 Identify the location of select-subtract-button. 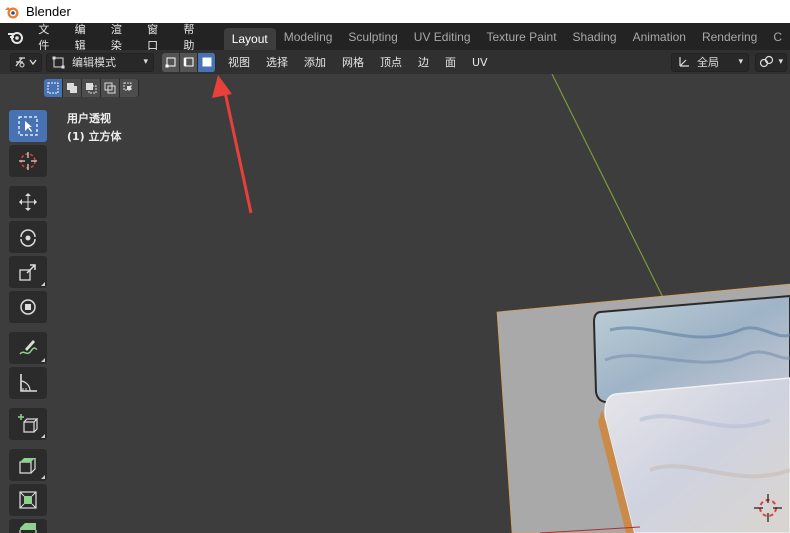
(91, 88).